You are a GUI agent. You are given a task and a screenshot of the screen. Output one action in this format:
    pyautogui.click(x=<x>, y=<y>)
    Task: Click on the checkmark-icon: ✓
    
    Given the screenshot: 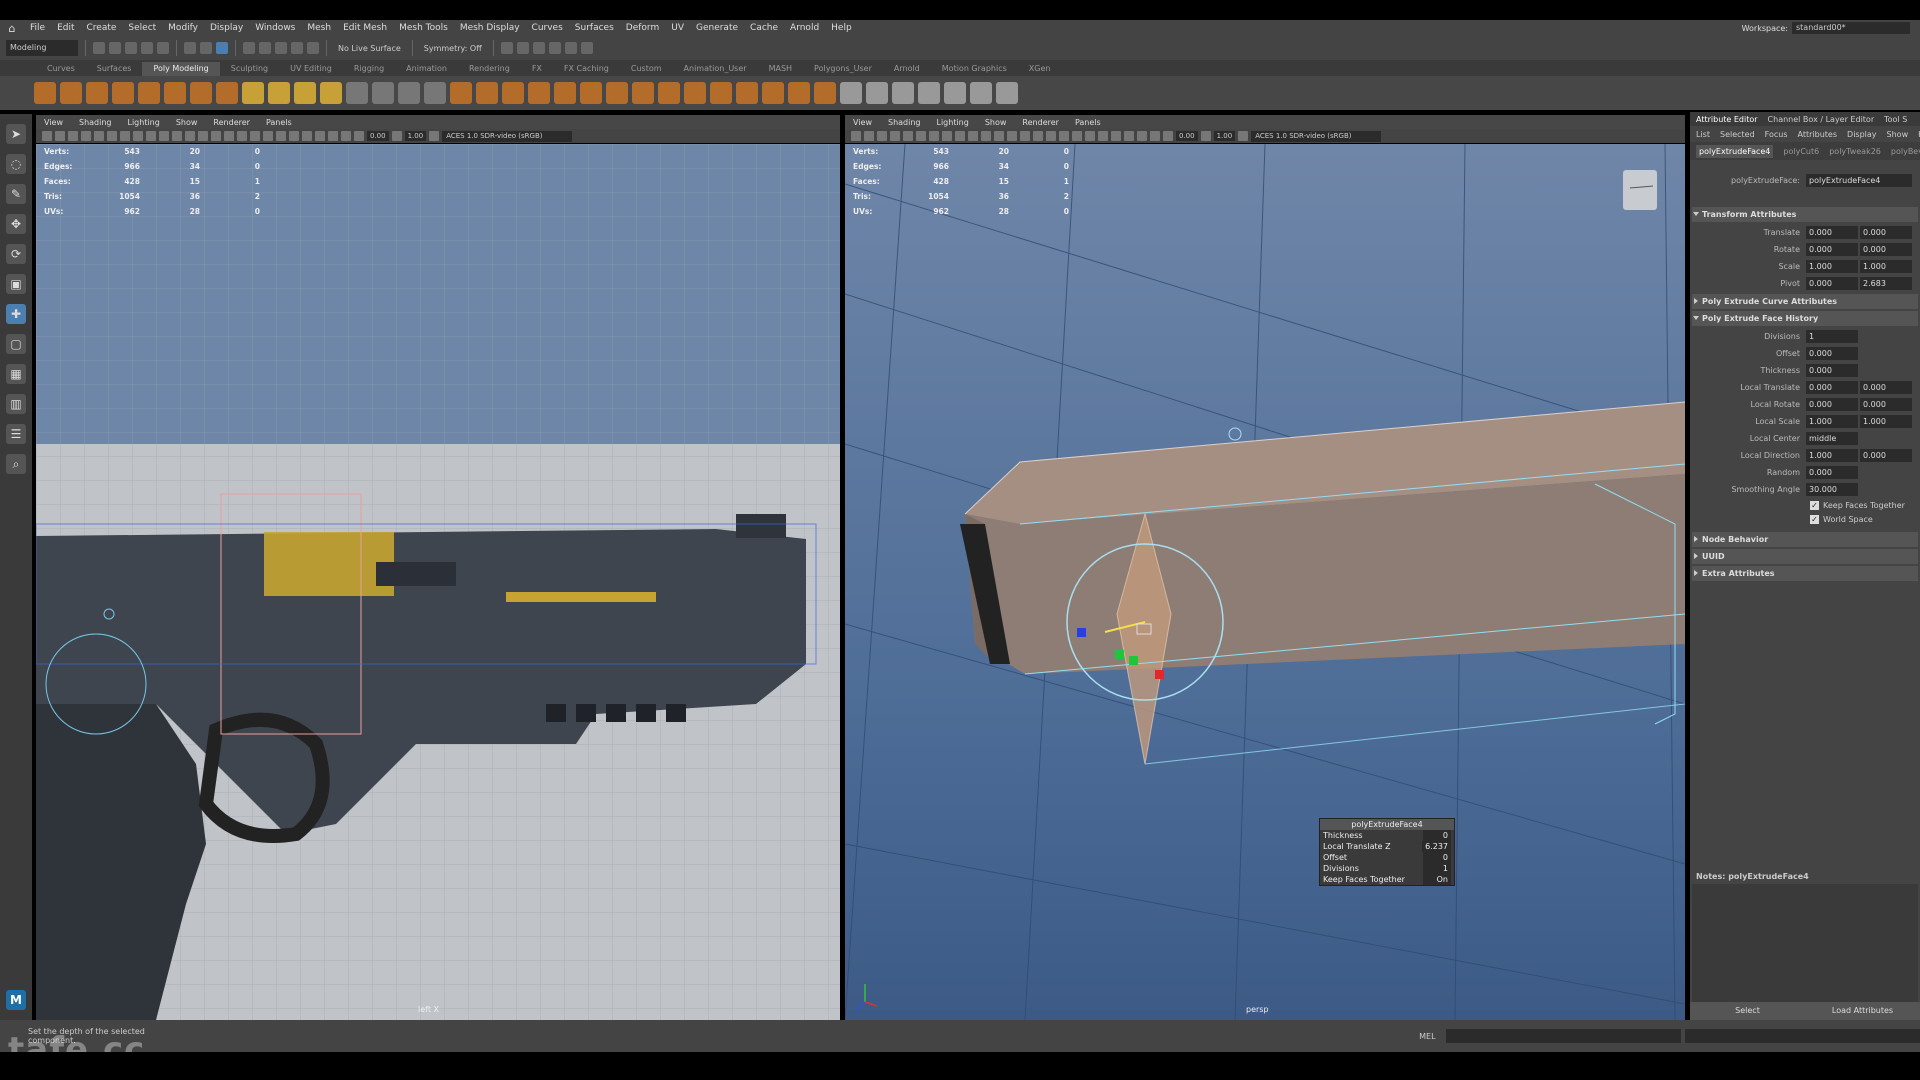 What is the action you would take?
    pyautogui.click(x=1814, y=519)
    